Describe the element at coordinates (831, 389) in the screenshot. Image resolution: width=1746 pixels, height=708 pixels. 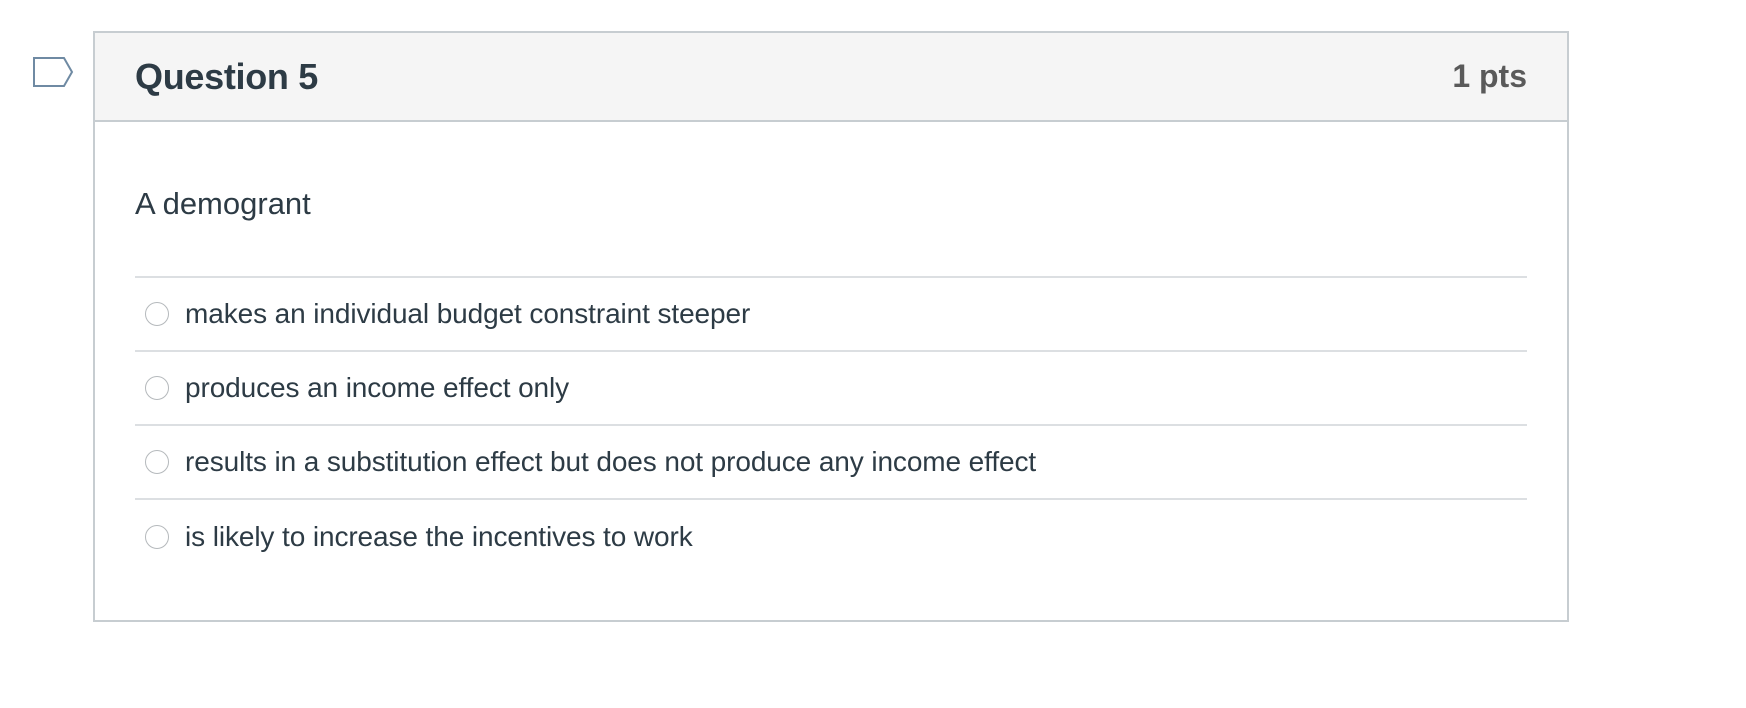
I see `answer-option: produces an income effect only` at that location.